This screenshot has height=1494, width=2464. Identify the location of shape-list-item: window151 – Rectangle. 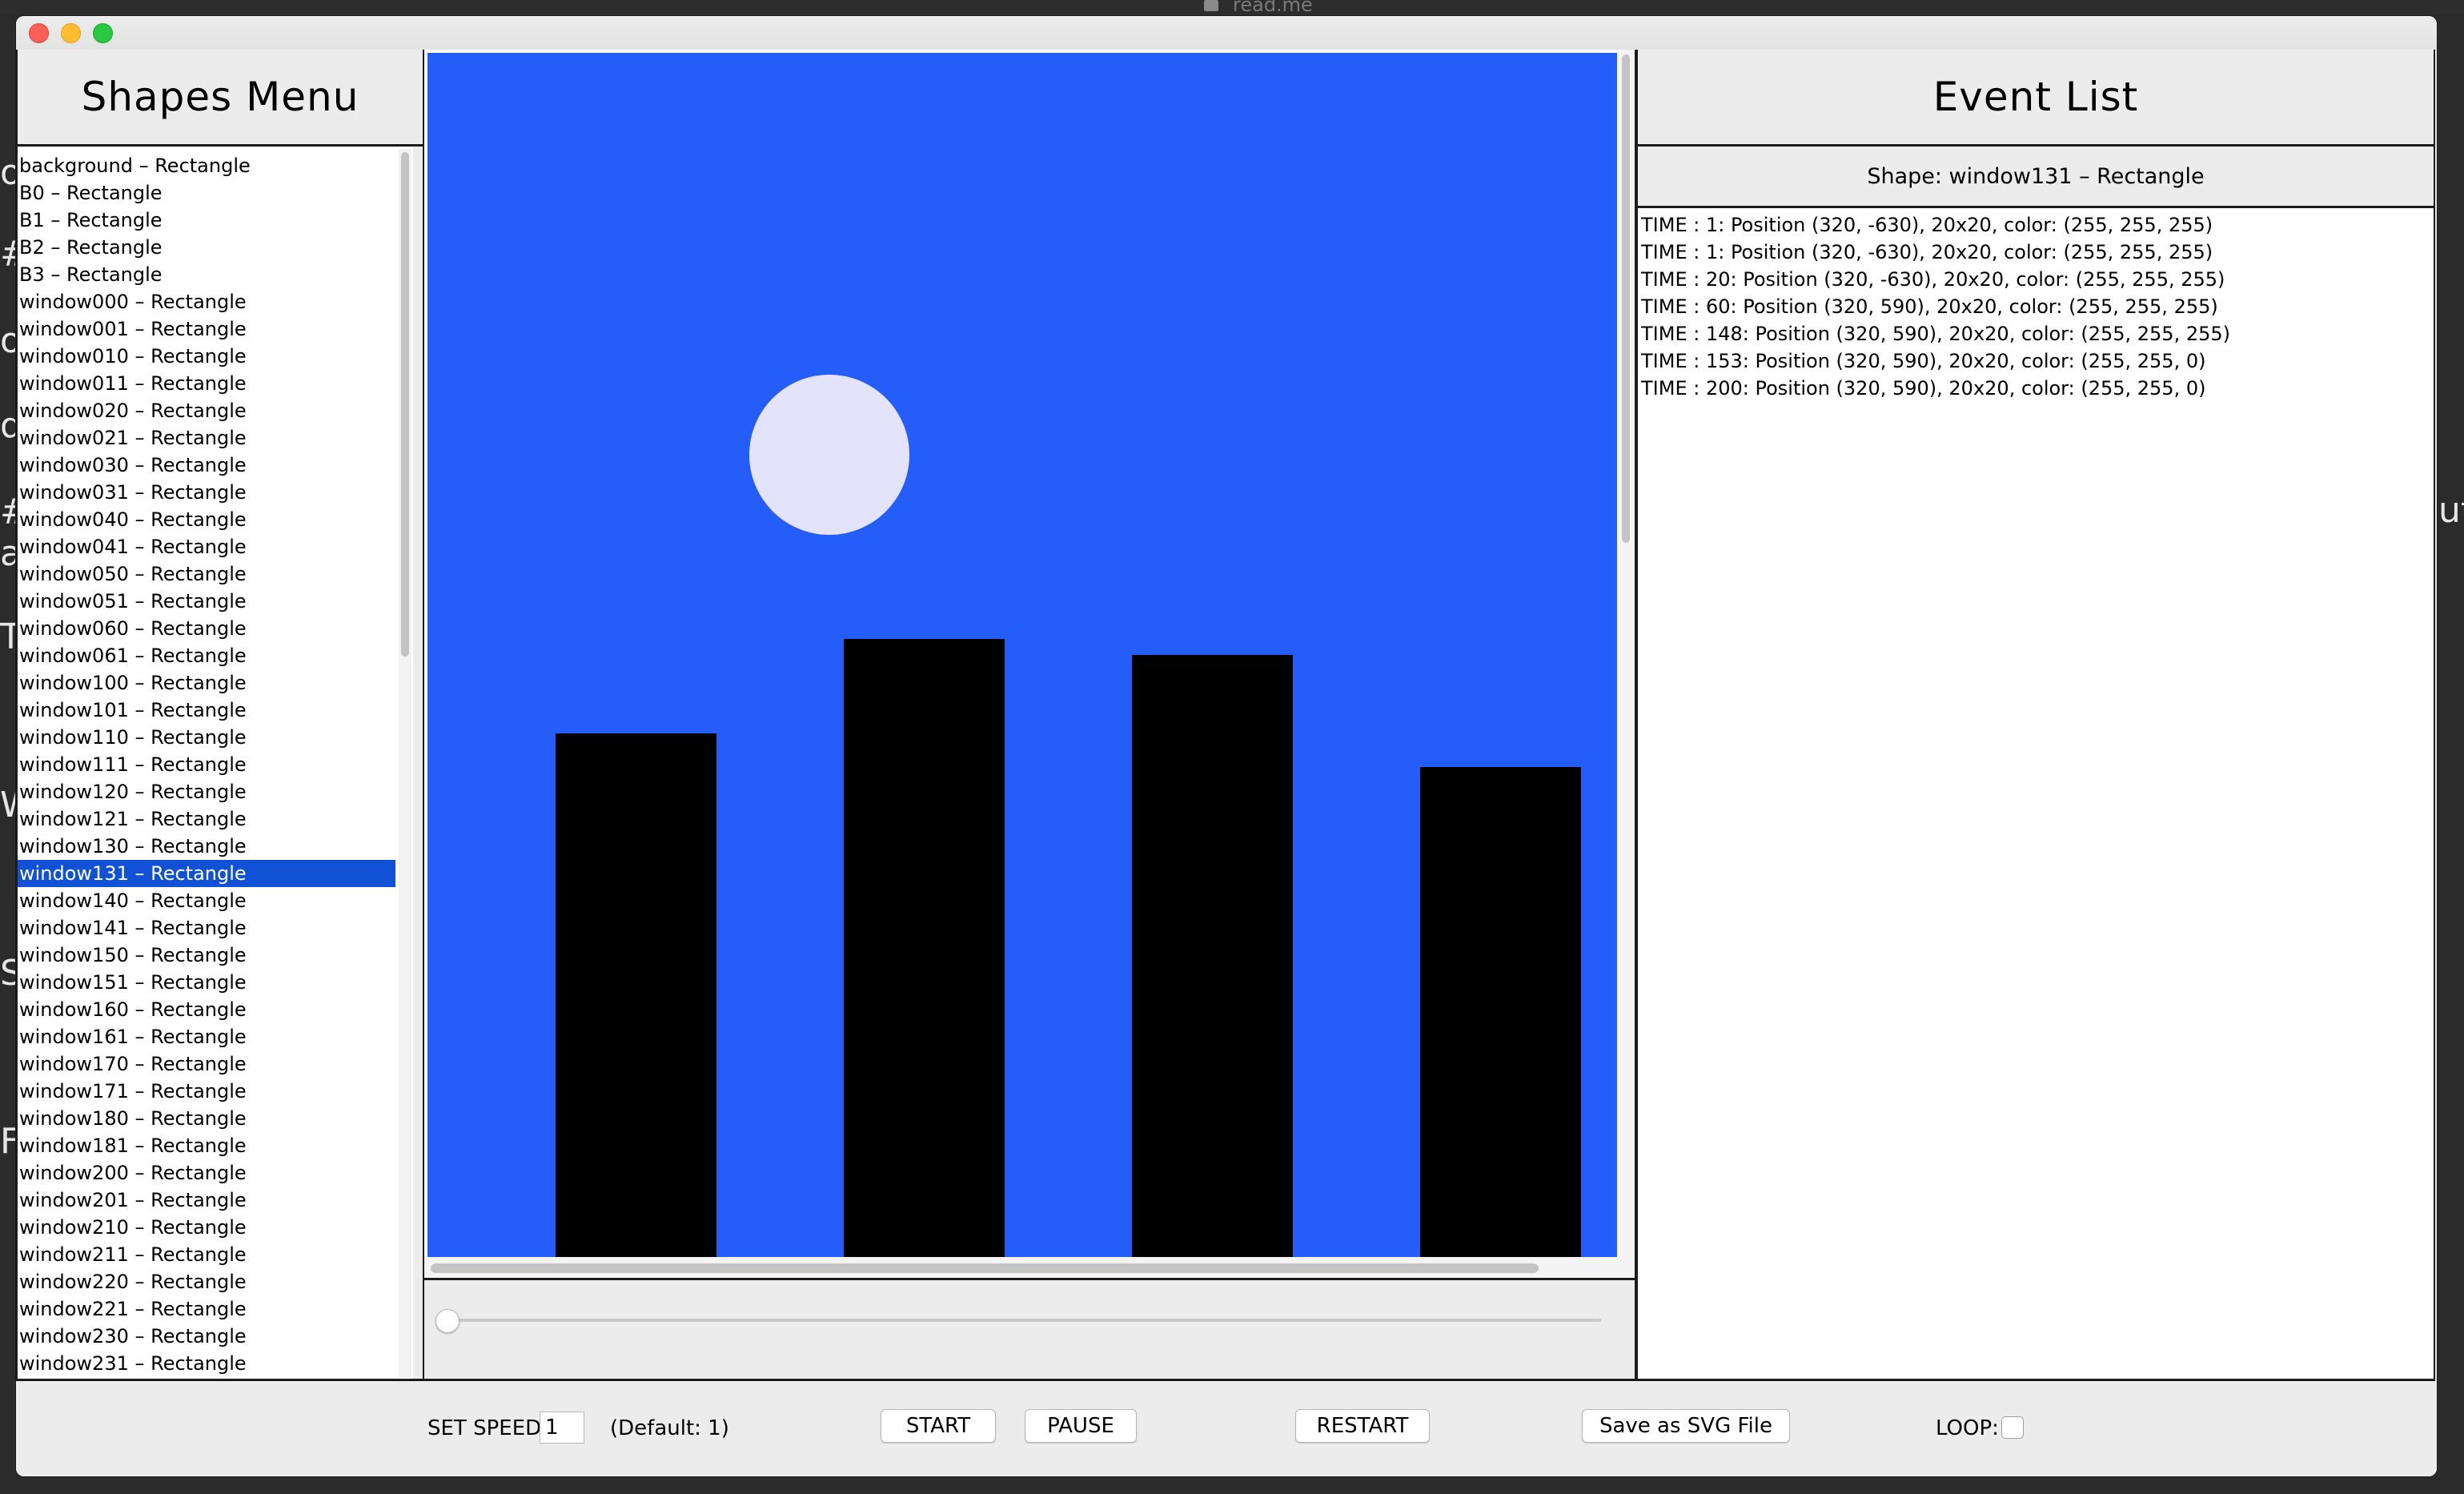
(206, 982).